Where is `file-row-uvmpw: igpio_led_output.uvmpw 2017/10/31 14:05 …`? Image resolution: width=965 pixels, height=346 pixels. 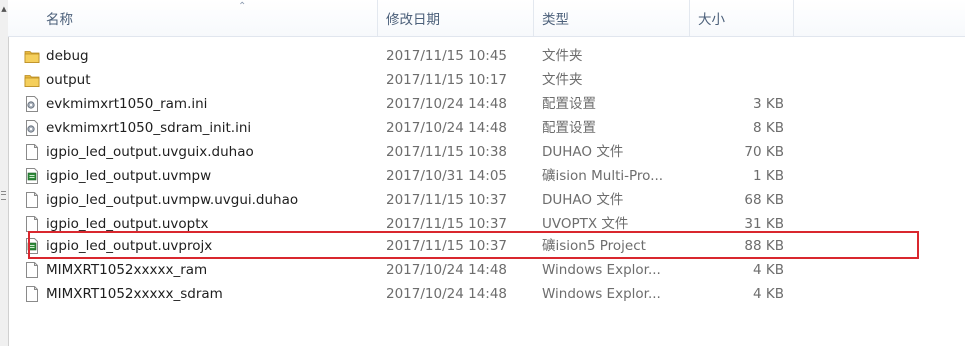 file-row-uvmpw: igpio_led_output.uvmpw 2017/10/31 14:05 … is located at coordinates (486, 176).